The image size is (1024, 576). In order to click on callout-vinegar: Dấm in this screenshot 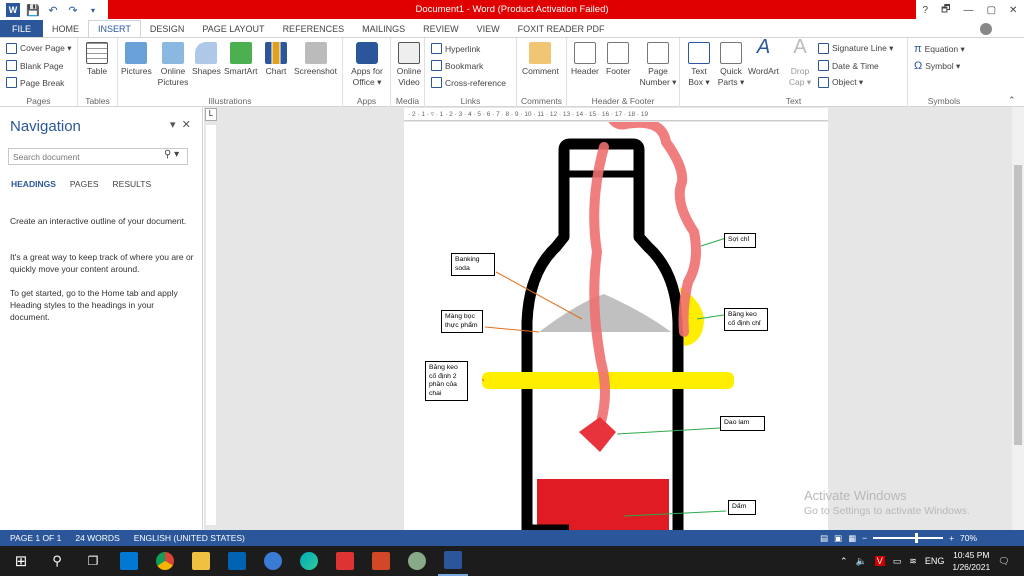, I will do `click(742, 507)`.